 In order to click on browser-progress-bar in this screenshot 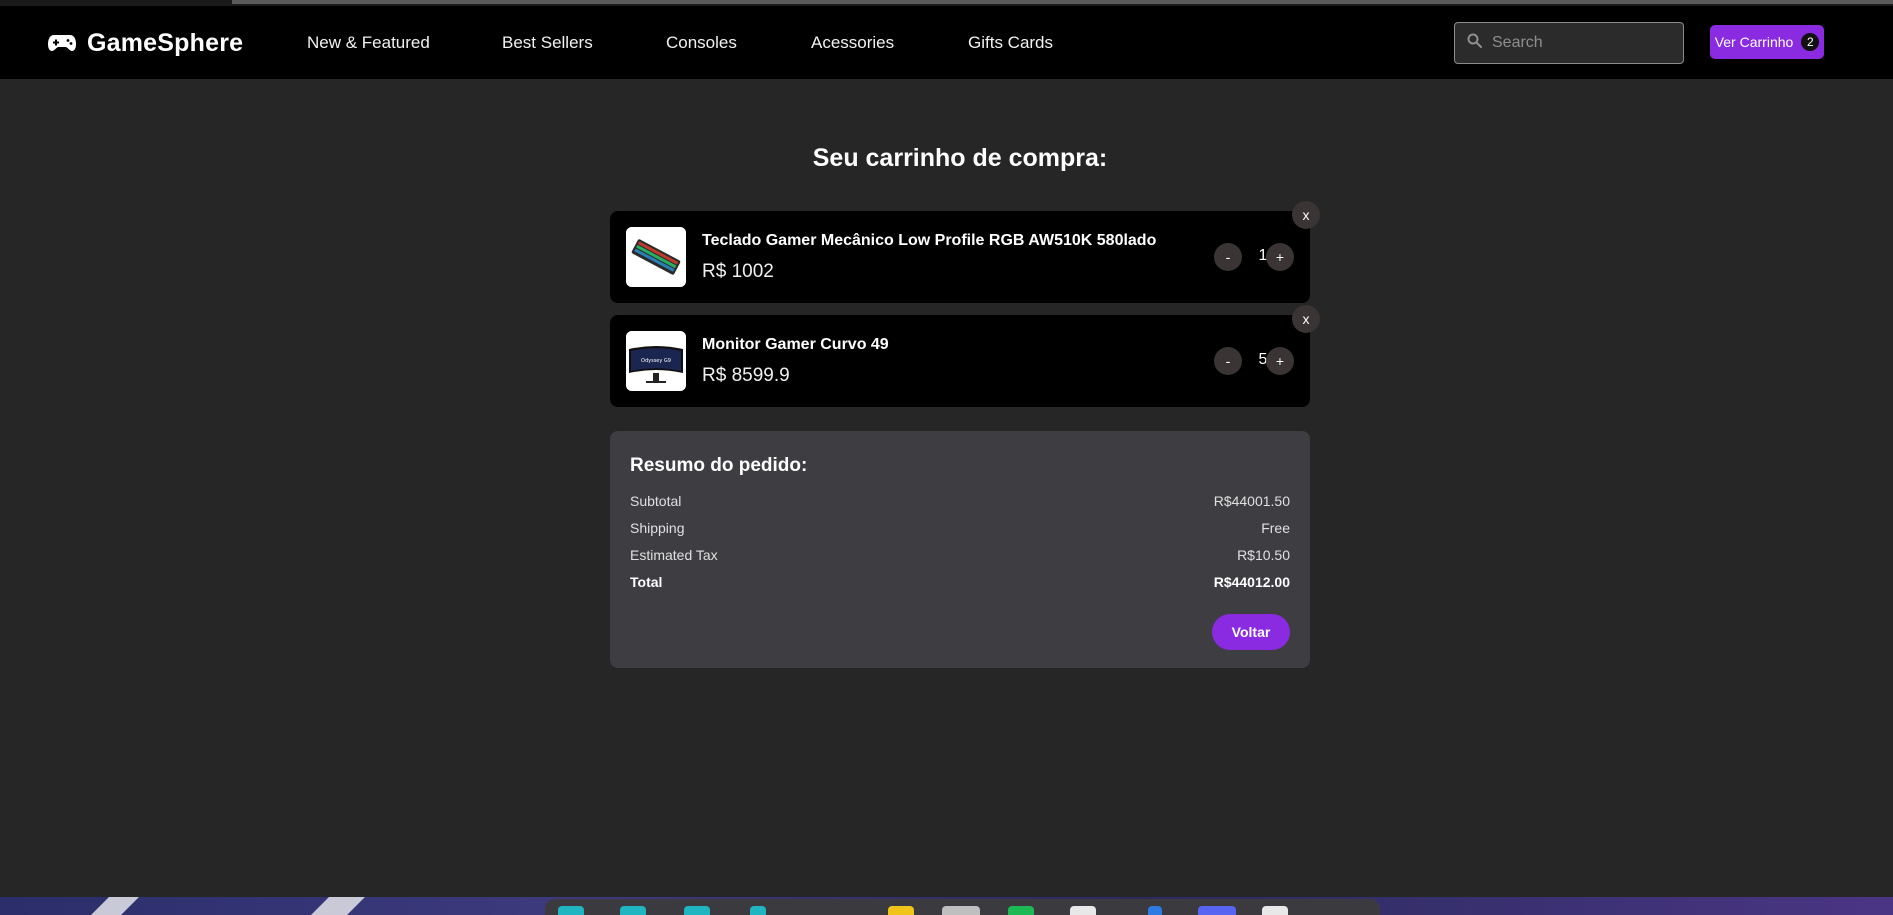, I will do `click(1062, 2)`.